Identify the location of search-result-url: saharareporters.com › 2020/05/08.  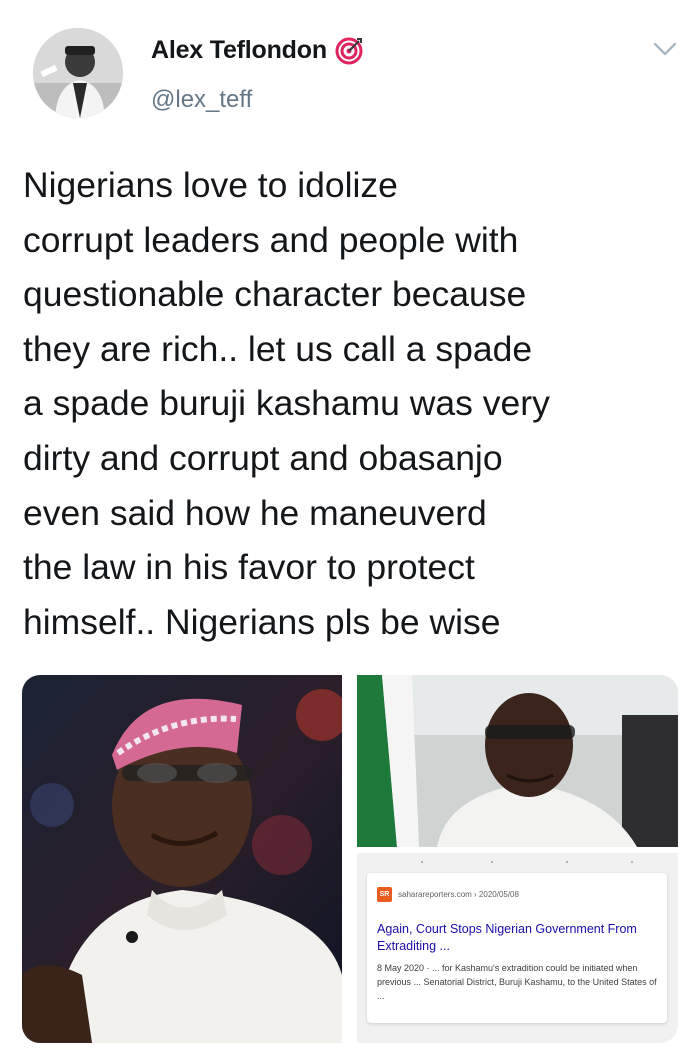
(458, 894).